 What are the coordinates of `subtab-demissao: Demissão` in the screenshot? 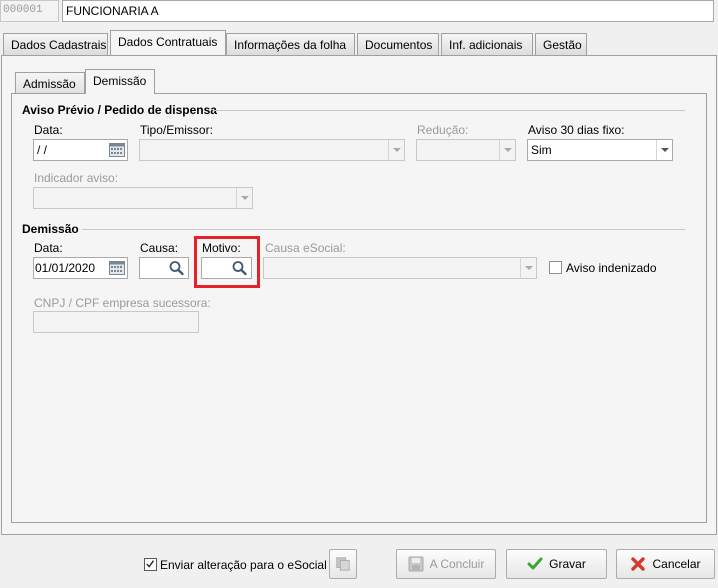 It's located at (120, 81).